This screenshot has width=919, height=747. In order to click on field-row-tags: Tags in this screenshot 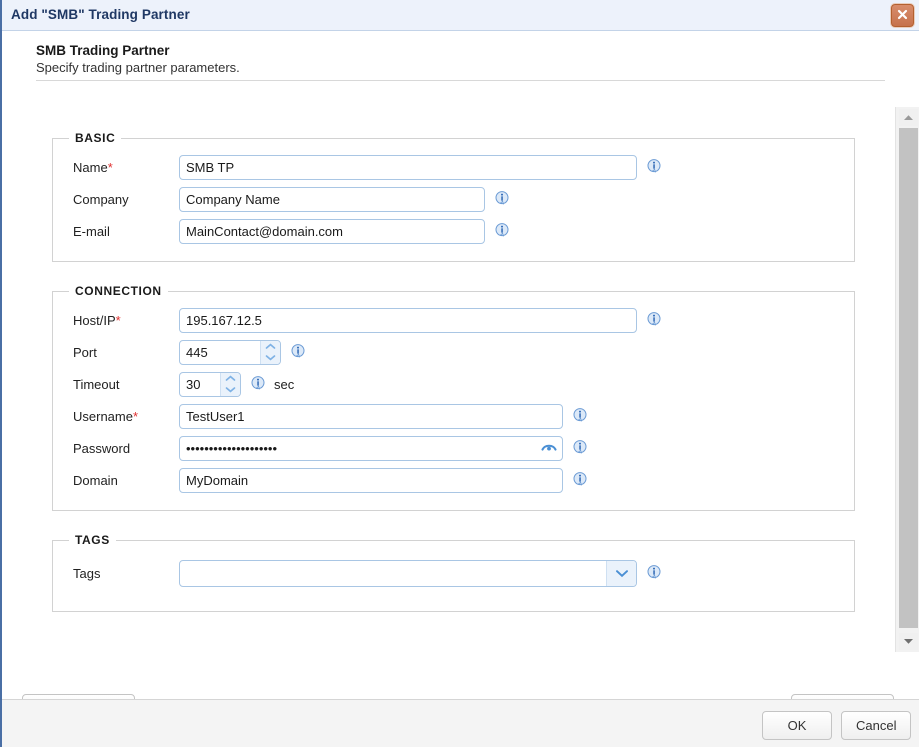, I will do `click(453, 573)`.